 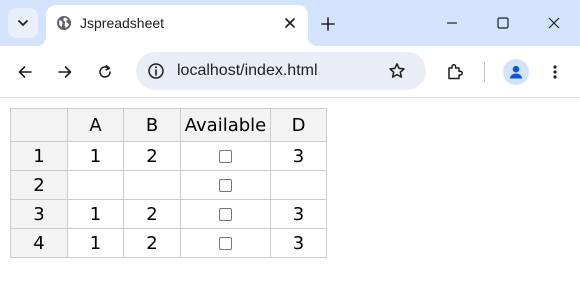 I want to click on menu-button, so click(x=555, y=72).